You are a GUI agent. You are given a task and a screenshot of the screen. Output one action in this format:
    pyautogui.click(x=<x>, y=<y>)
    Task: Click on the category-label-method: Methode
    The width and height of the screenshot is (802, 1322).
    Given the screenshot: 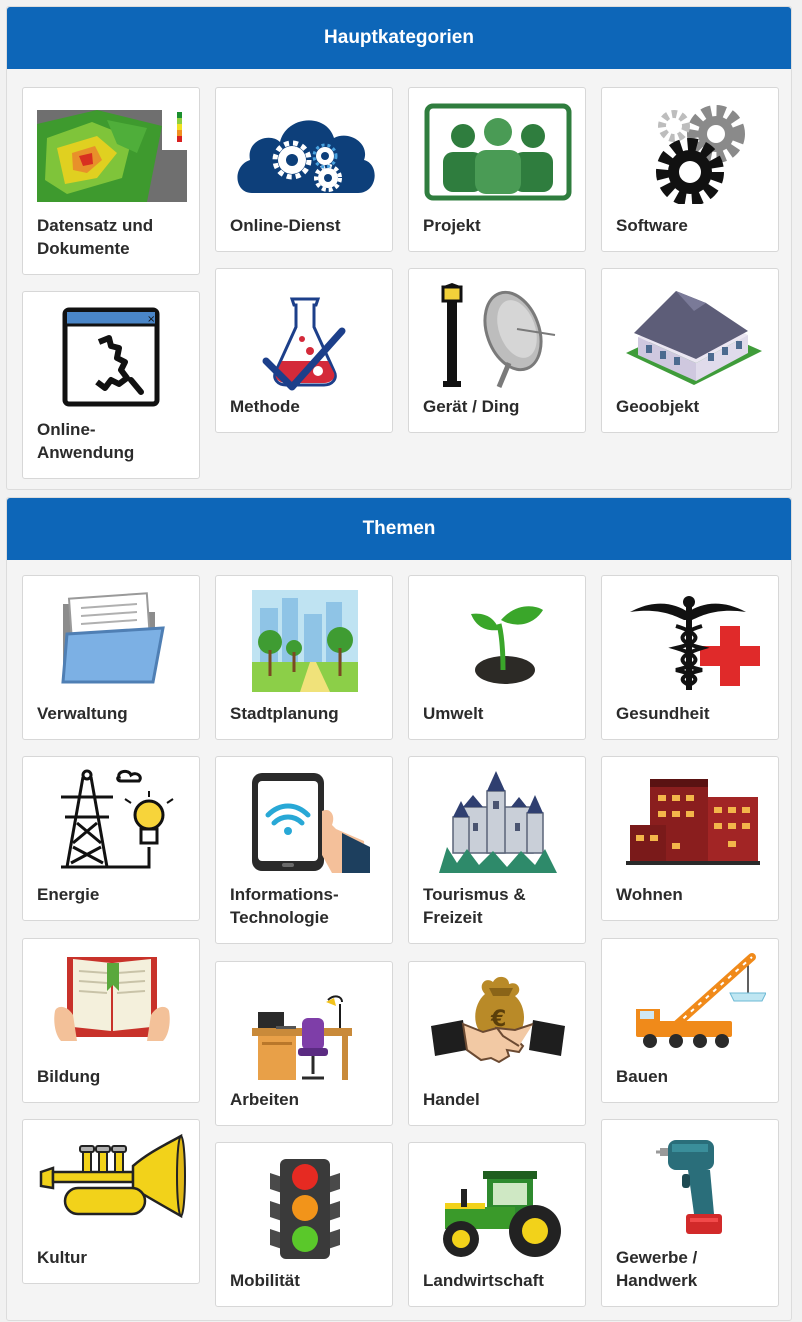 What is the action you would take?
    pyautogui.click(x=265, y=406)
    